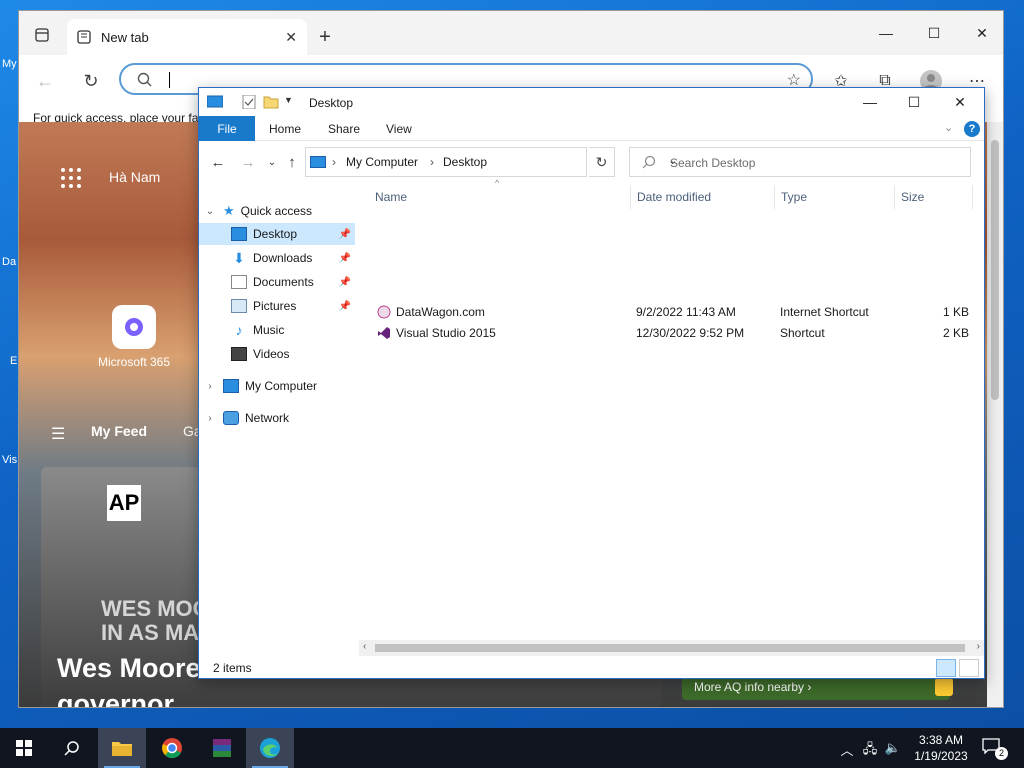 Image resolution: width=1024 pixels, height=768 pixels. I want to click on forward-button: →, so click(248, 162).